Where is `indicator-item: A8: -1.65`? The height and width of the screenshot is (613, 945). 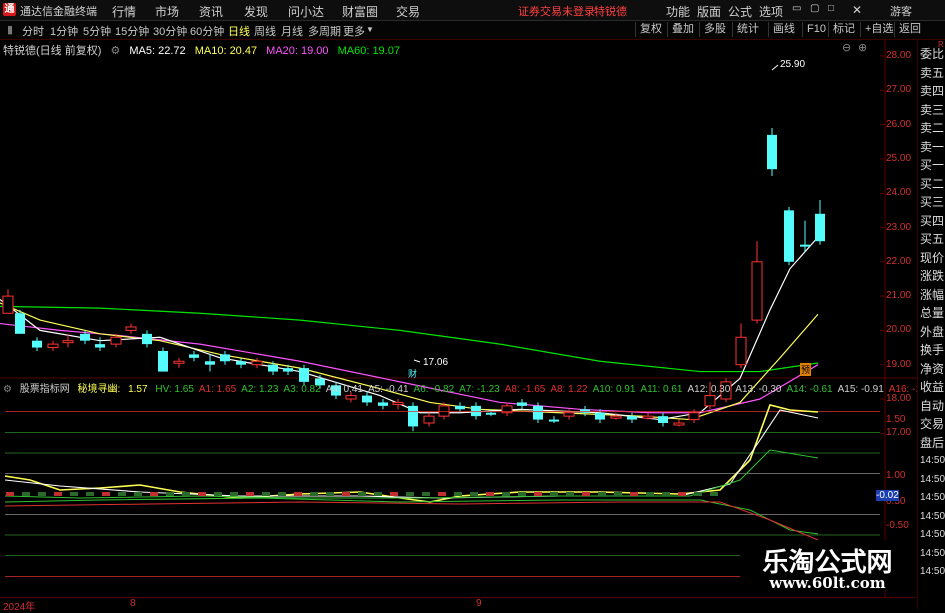 indicator-item: A8: -1.65 is located at coordinates (525, 389).